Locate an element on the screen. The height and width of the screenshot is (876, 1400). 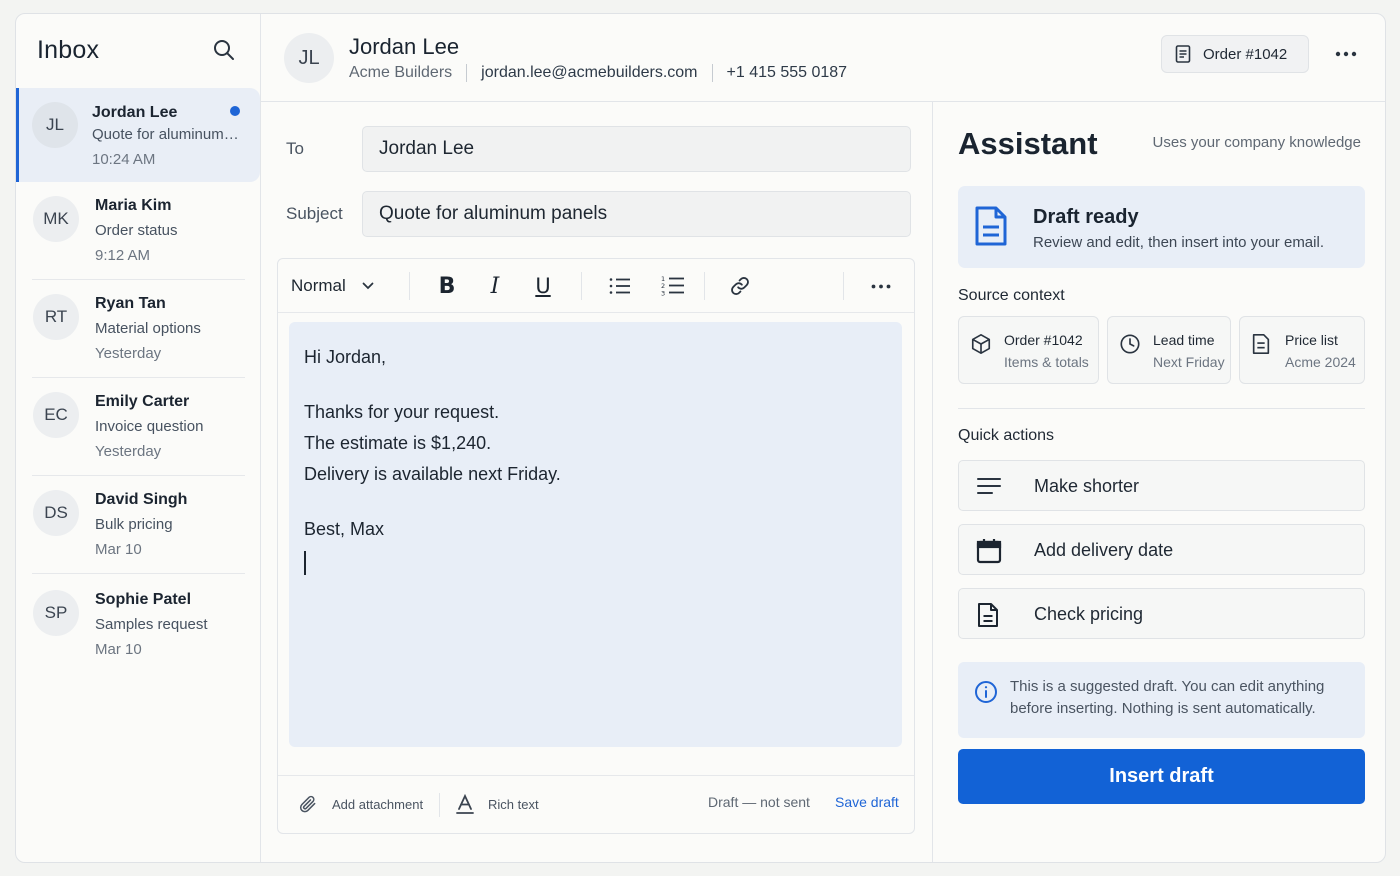
chevron-down-icon is located at coordinates (368, 286).